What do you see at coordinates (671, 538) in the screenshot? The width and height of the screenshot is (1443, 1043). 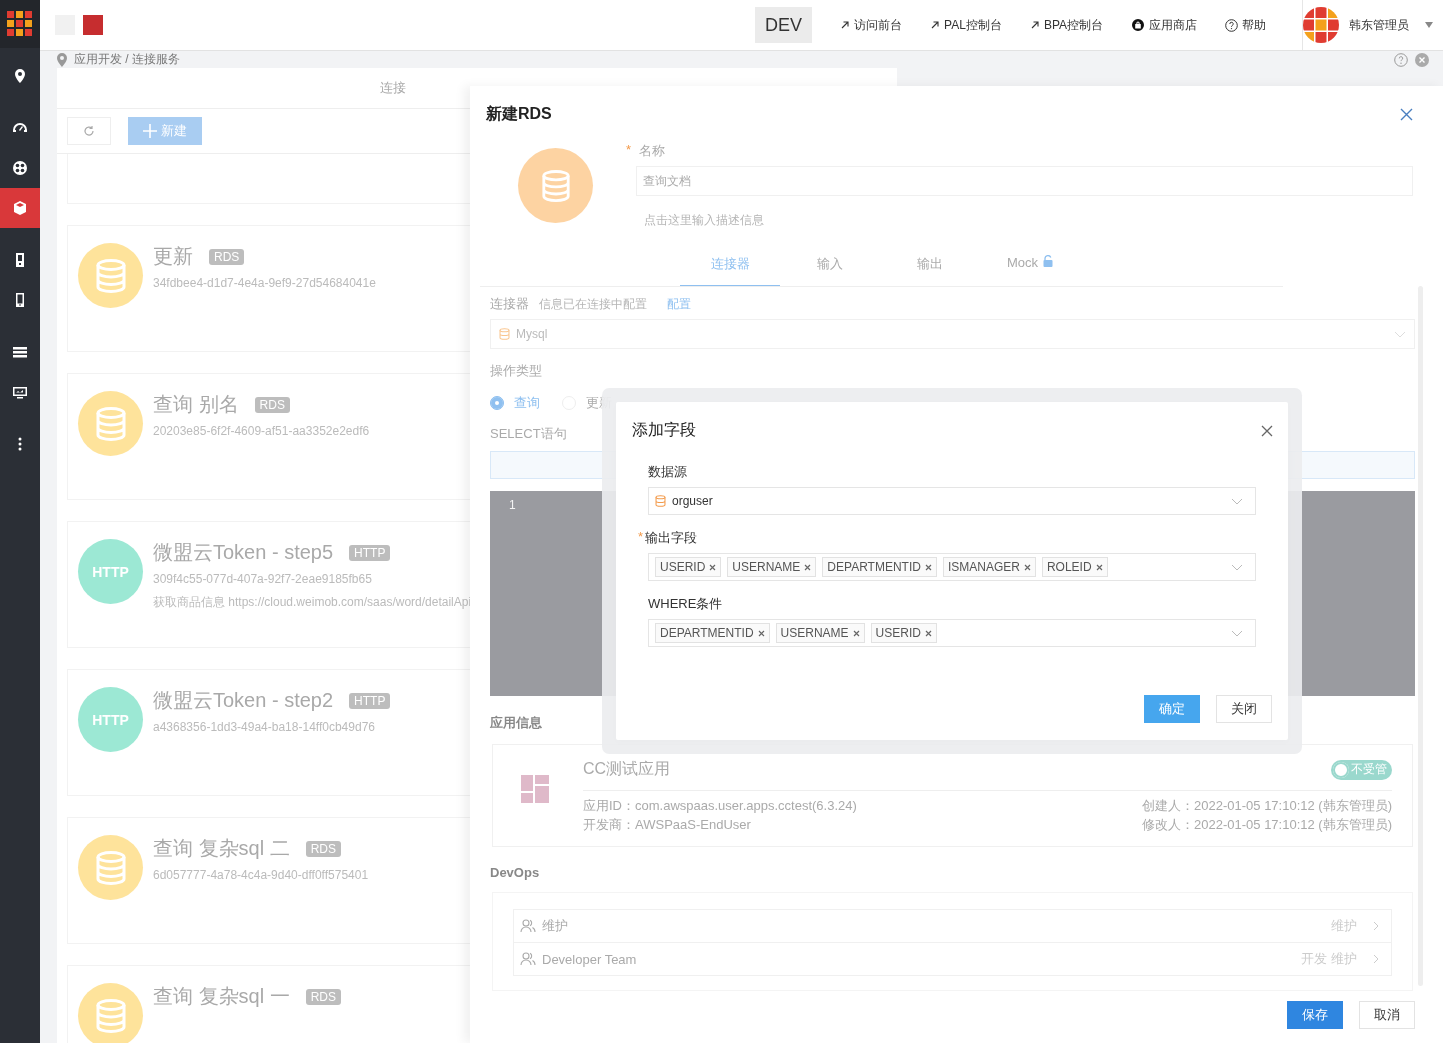 I see `field-label: 输出字段` at bounding box center [671, 538].